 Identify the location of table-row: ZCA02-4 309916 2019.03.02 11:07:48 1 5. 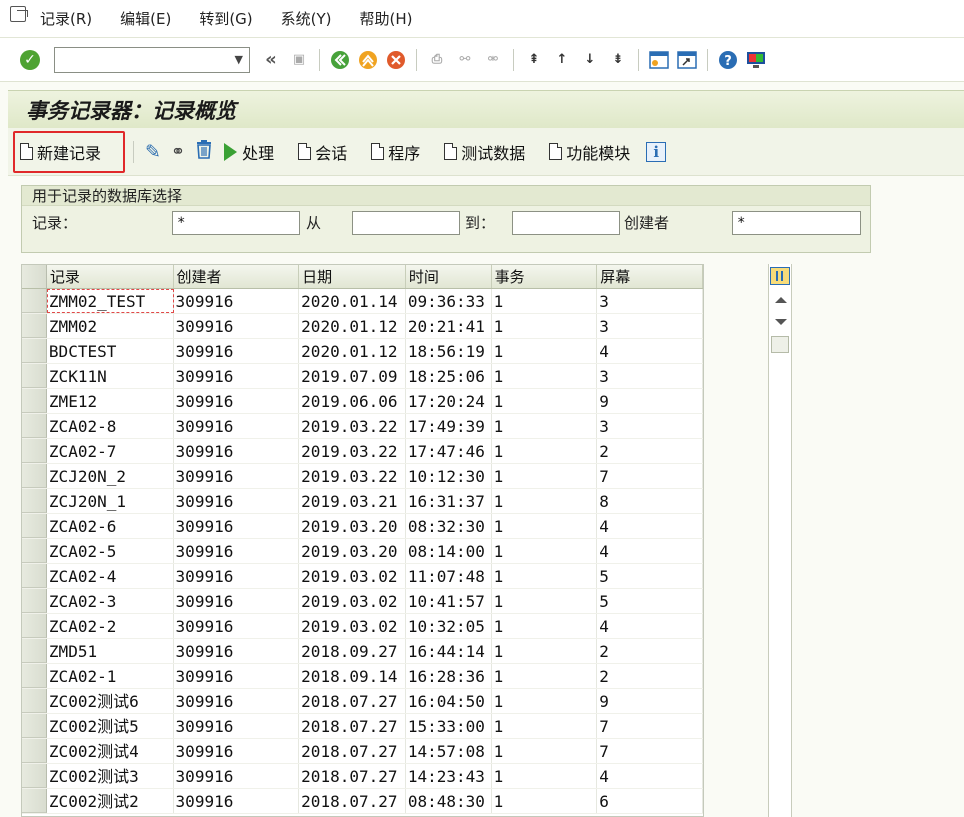
(362, 576).